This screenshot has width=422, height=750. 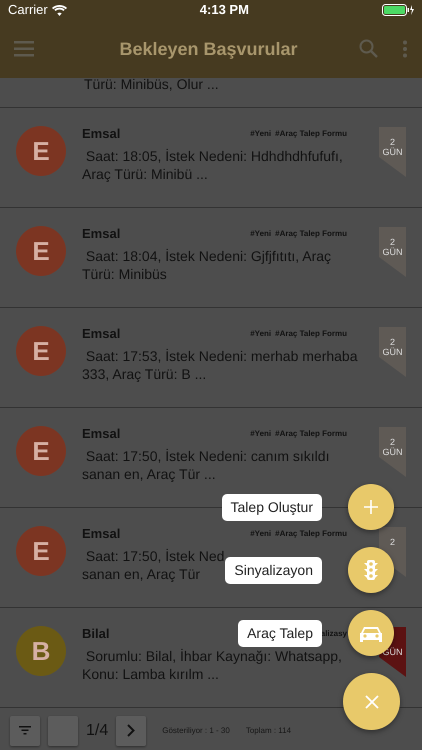 I want to click on item-text: Türü: Minibüs, so click(x=124, y=273).